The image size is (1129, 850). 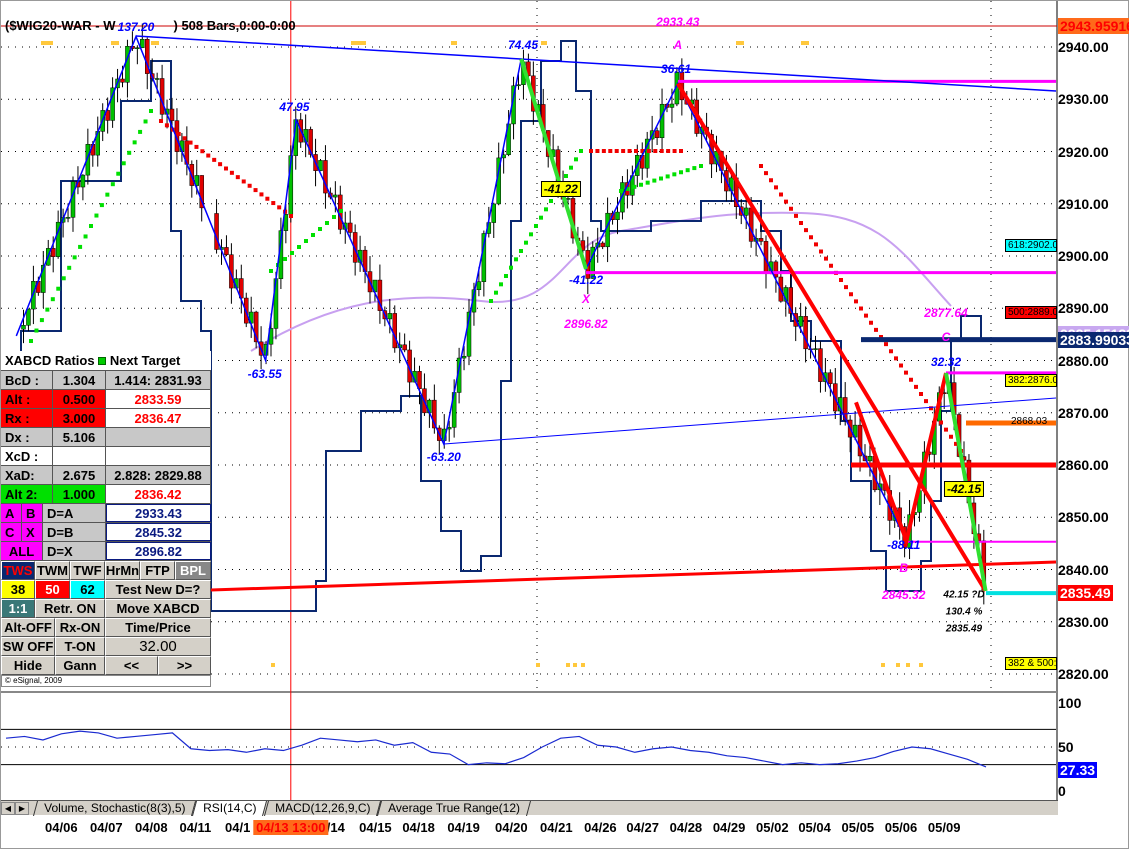 What do you see at coordinates (18, 589) in the screenshot?
I see `fib-38-button: 38` at bounding box center [18, 589].